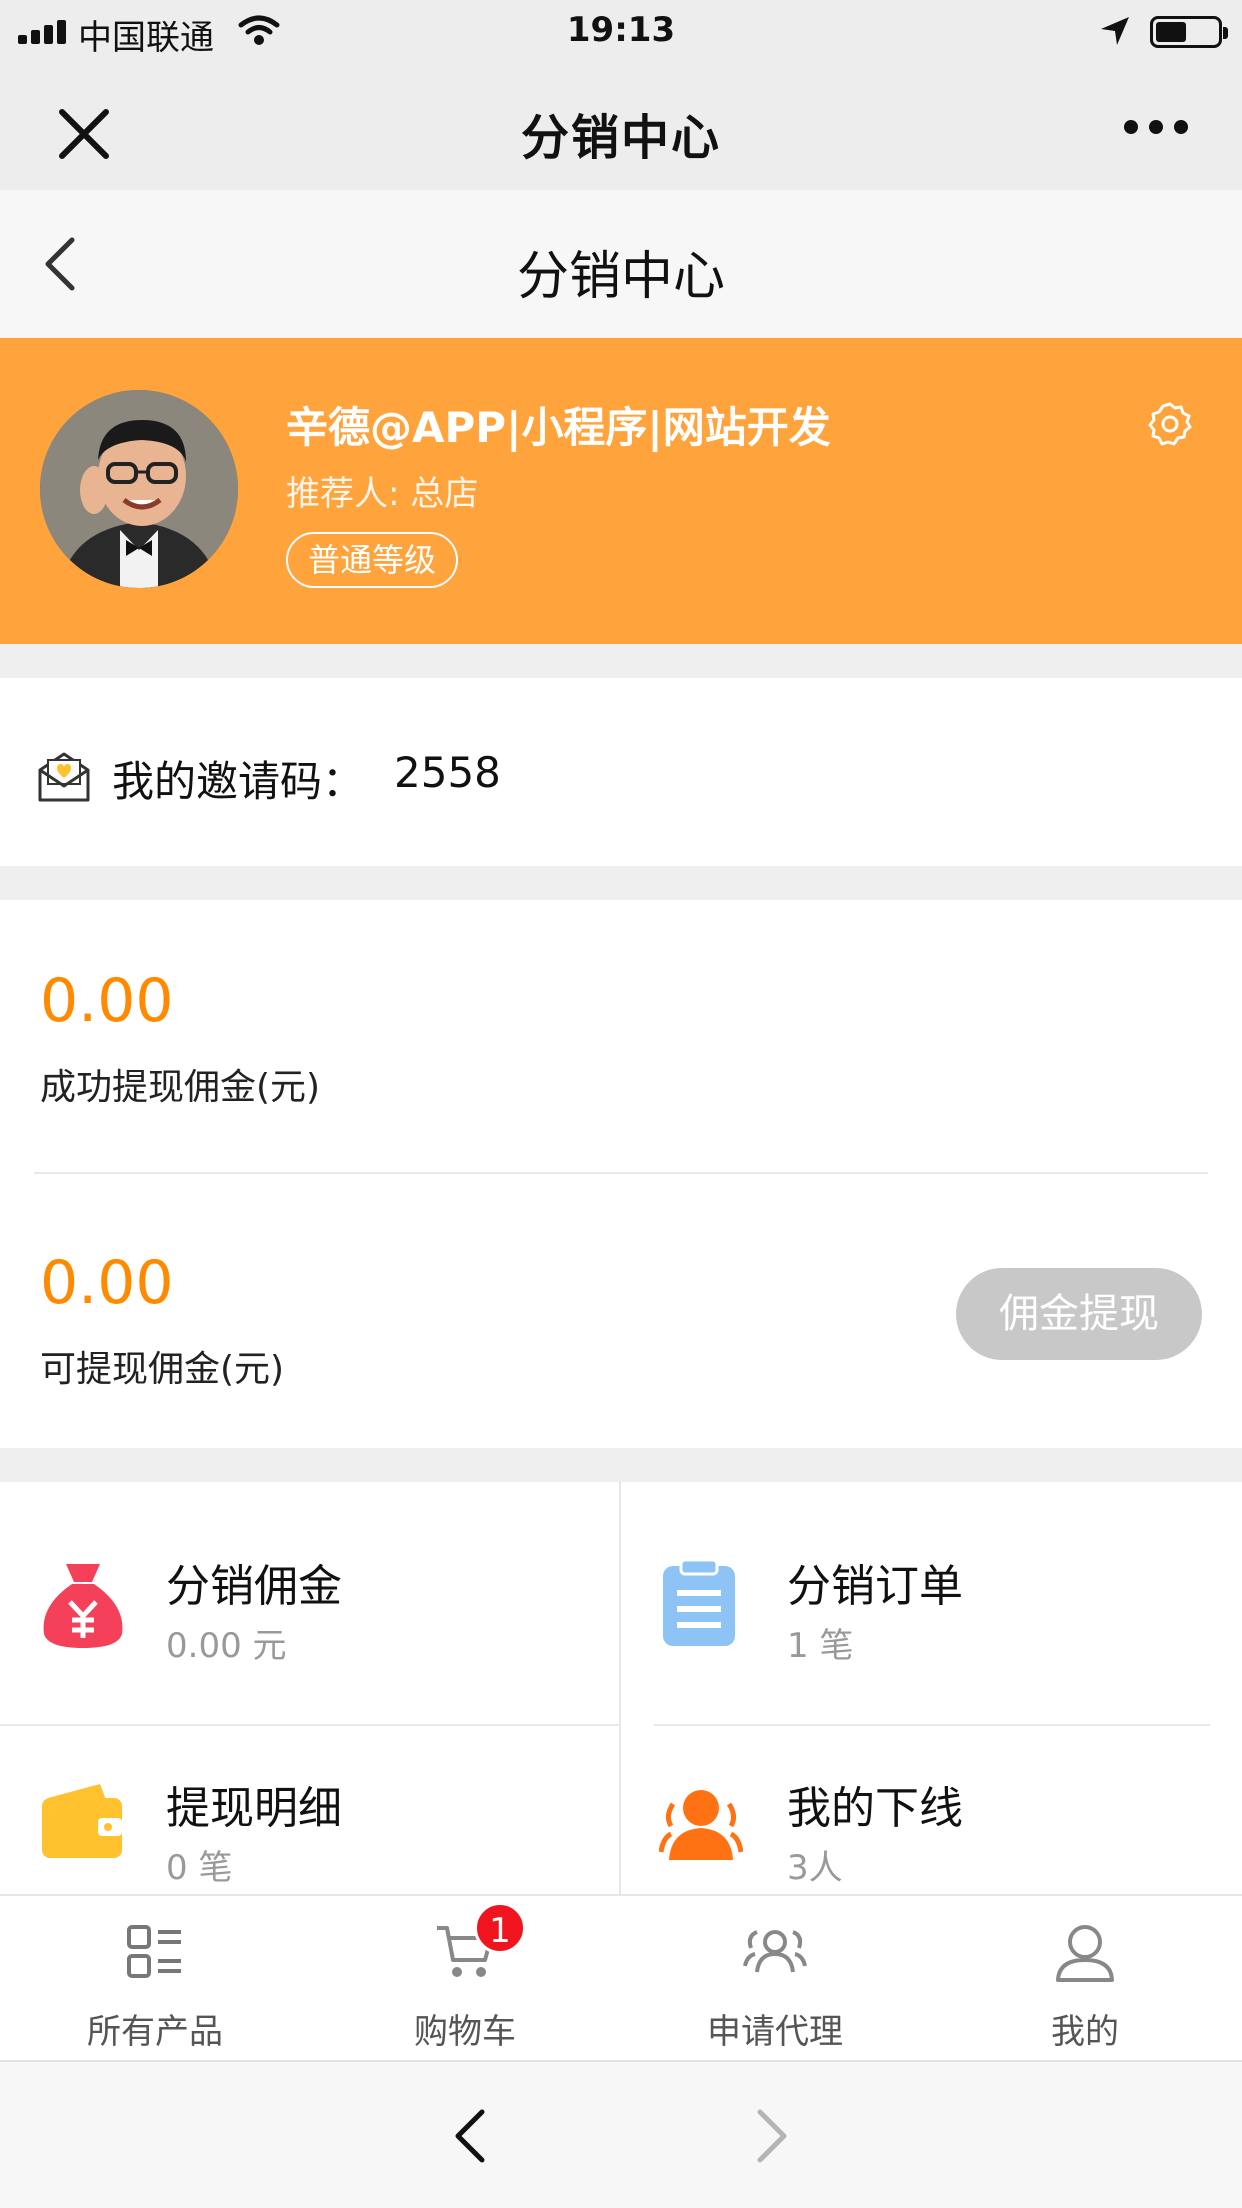 This screenshot has width=1242, height=2208. What do you see at coordinates (64, 777) in the screenshot?
I see `envelope-heart-icon` at bounding box center [64, 777].